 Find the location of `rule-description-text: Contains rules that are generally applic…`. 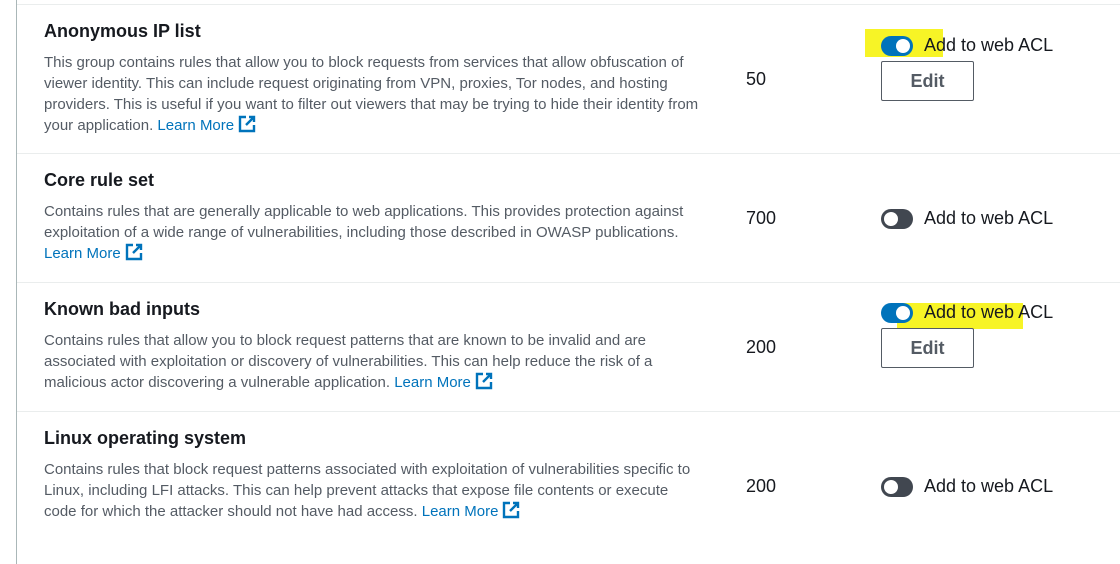

rule-description-text: Contains rules that are generally applic… is located at coordinates (364, 222).